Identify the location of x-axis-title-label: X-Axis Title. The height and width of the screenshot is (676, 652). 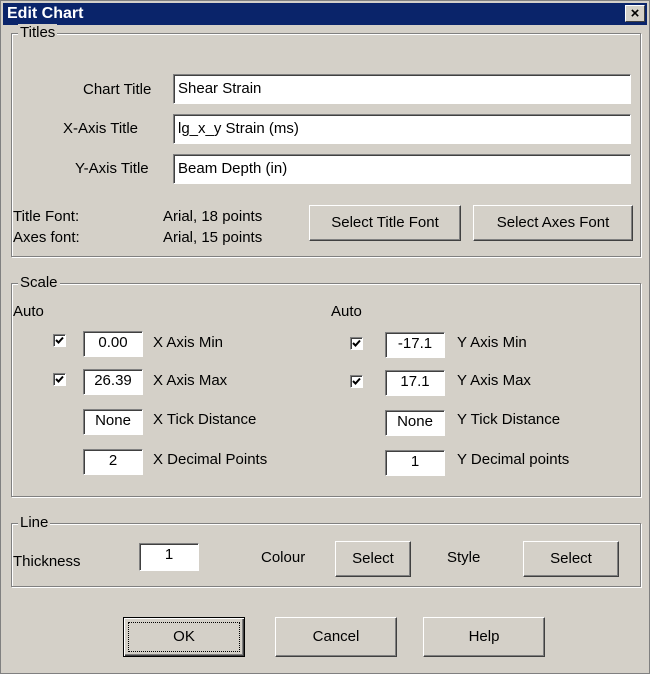
(101, 128).